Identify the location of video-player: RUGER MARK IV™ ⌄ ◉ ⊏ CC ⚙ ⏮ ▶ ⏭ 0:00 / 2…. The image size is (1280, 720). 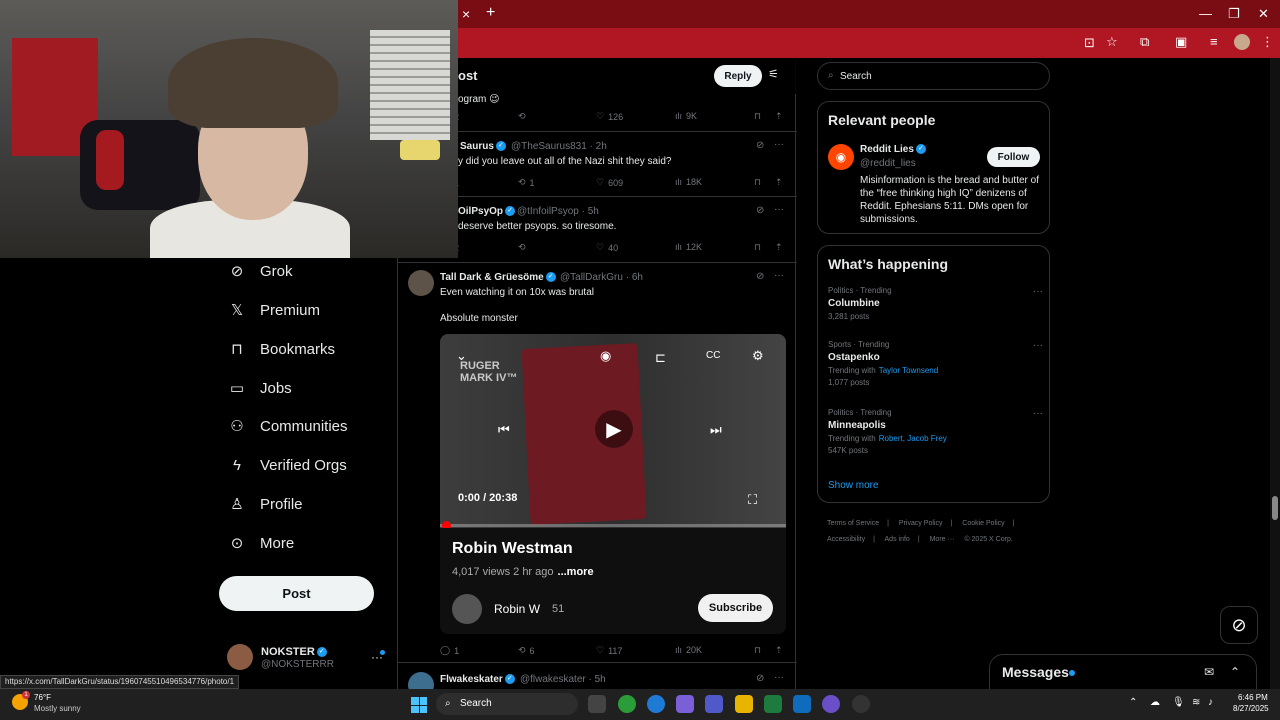
(613, 431).